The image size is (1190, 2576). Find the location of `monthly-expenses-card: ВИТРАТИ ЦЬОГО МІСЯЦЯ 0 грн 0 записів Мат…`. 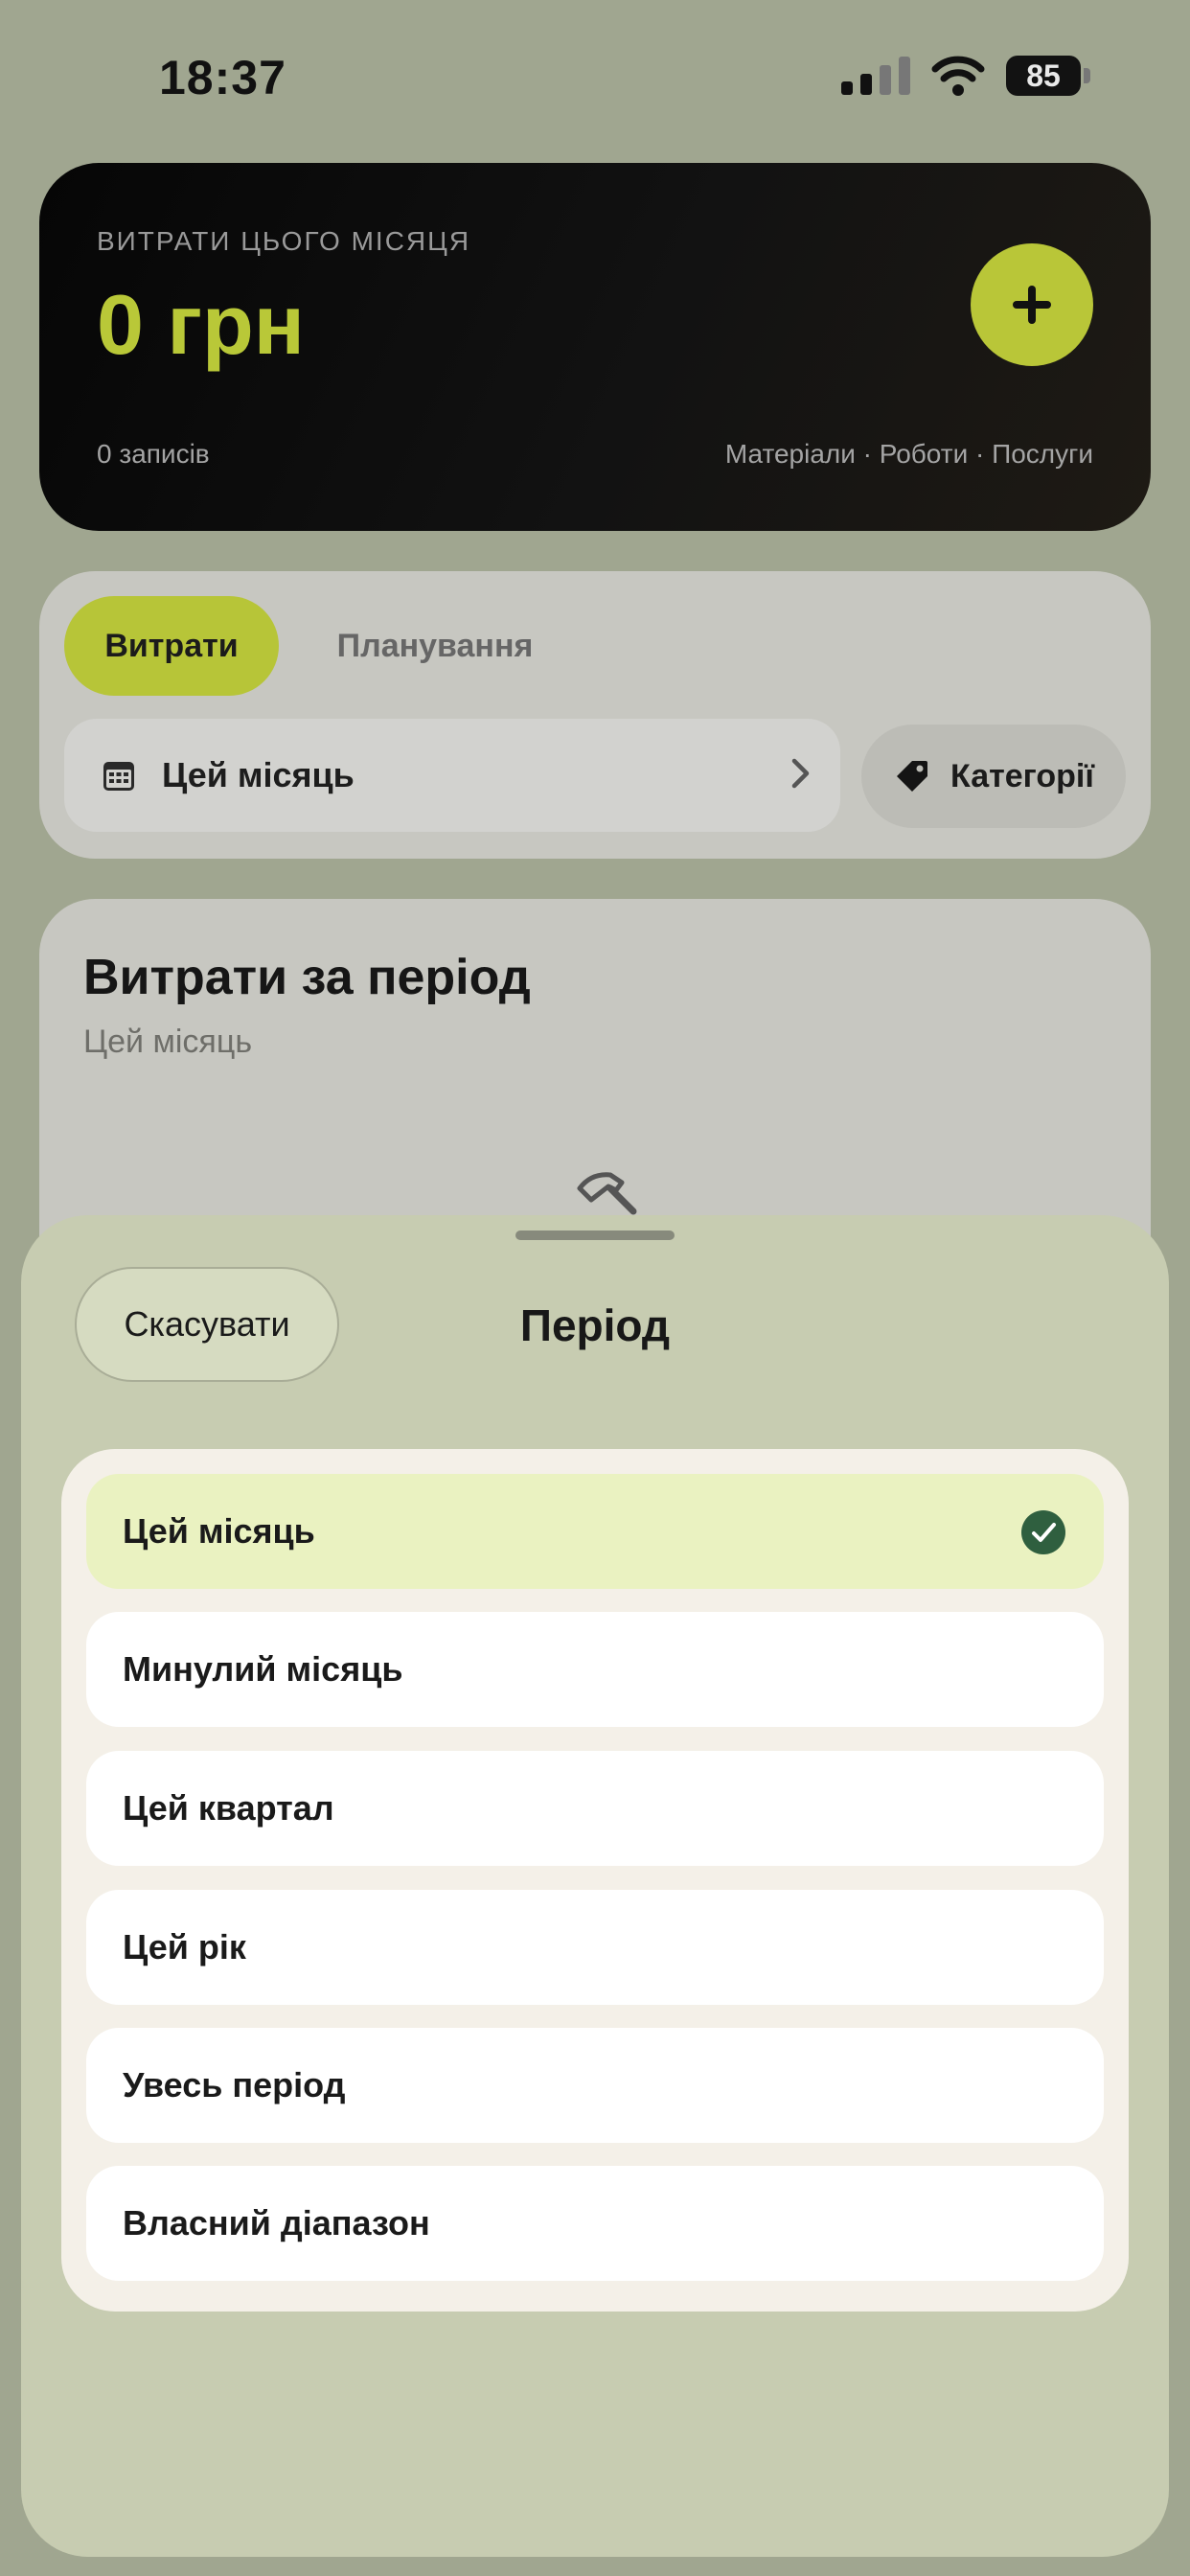

monthly-expenses-card: ВИТРАТИ ЦЬОГО МІСЯЦЯ 0 грн 0 записів Мат… is located at coordinates (595, 347).